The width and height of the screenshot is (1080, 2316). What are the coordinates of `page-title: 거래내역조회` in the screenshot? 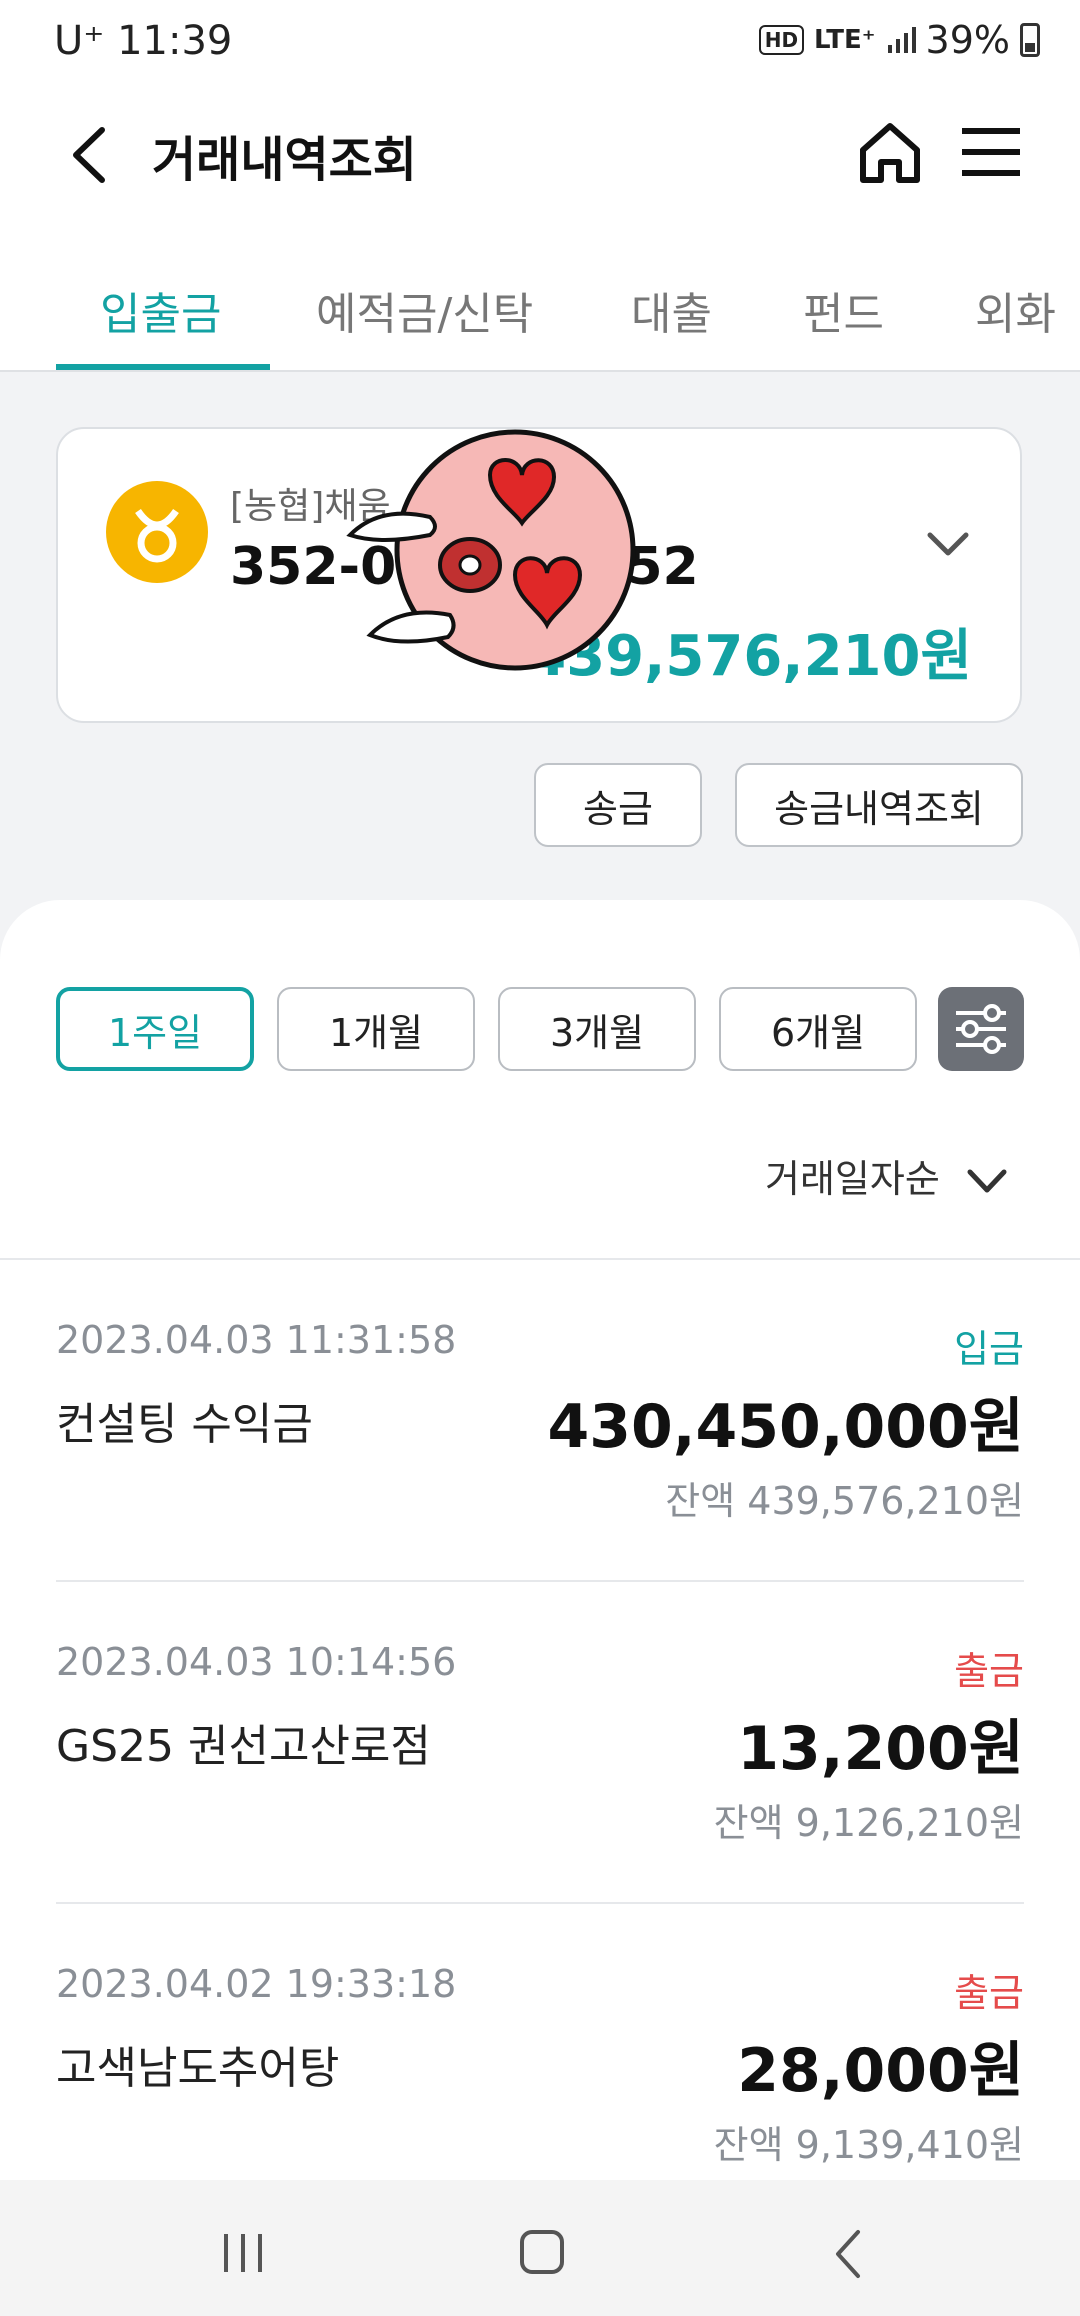 It's located at (284, 160).